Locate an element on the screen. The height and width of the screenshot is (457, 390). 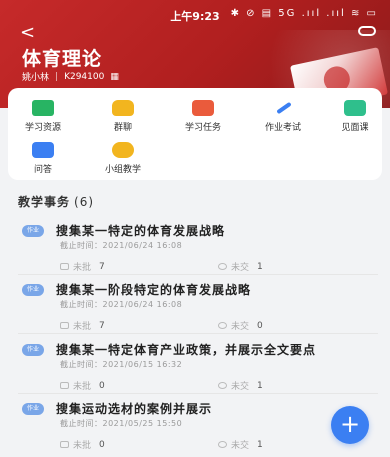
tool-label: 作业考试 is located at coordinates (282, 128).